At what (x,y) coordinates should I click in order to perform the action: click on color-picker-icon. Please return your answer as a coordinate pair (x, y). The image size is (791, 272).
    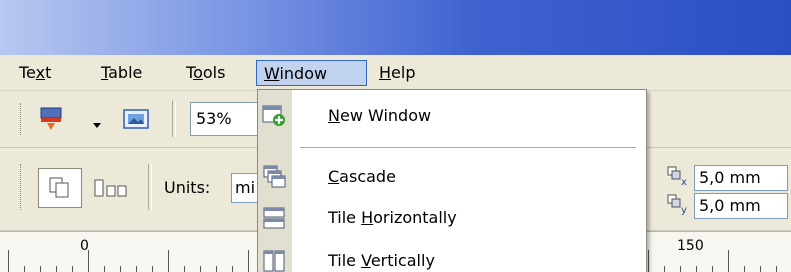
    Looking at the image, I should click on (52, 119).